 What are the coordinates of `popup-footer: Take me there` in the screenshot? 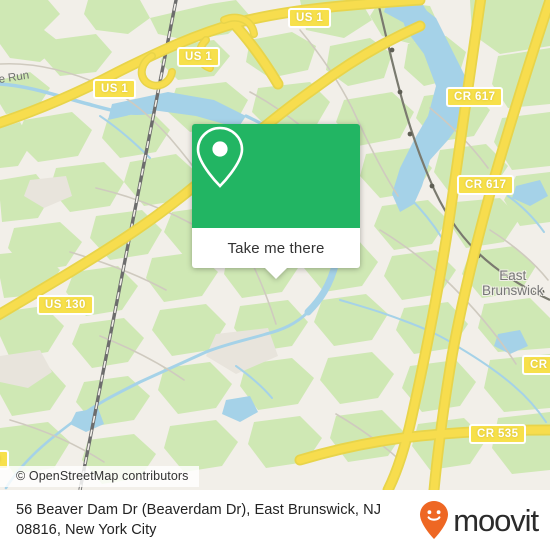 It's located at (276, 253).